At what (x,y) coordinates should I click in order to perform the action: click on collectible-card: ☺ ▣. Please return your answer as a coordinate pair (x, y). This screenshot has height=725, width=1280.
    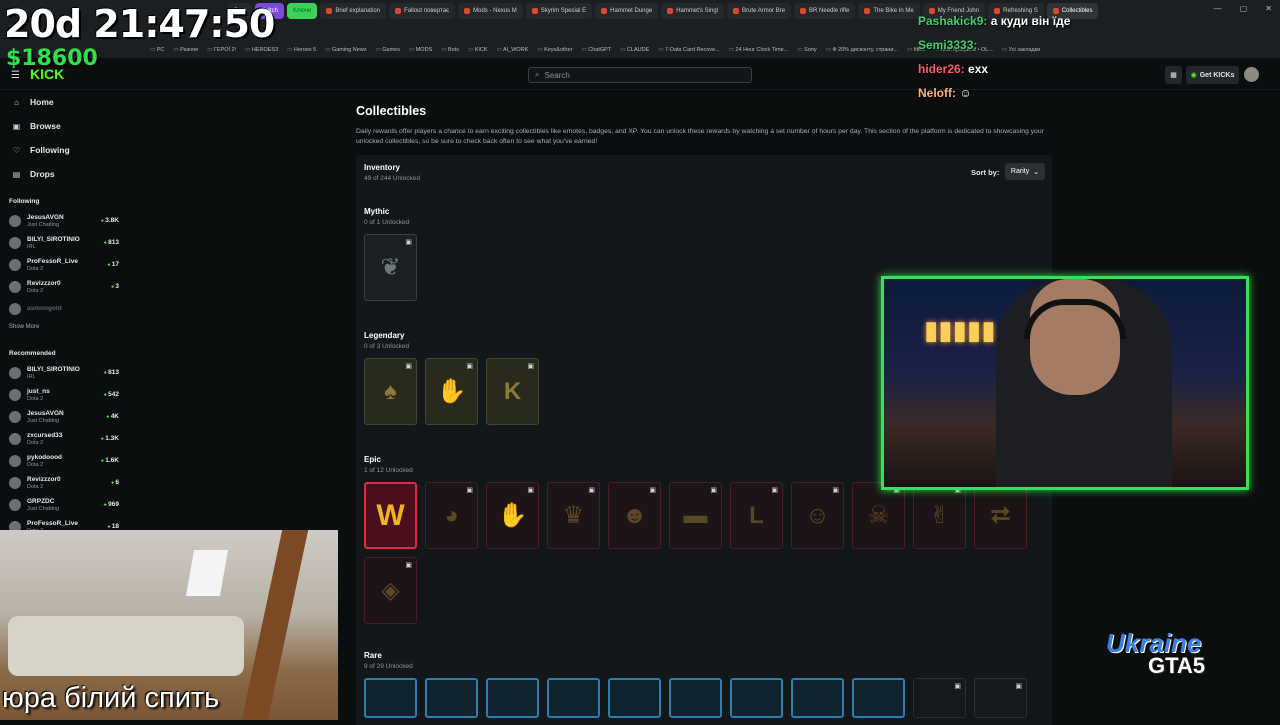
    Looking at the image, I should click on (817, 515).